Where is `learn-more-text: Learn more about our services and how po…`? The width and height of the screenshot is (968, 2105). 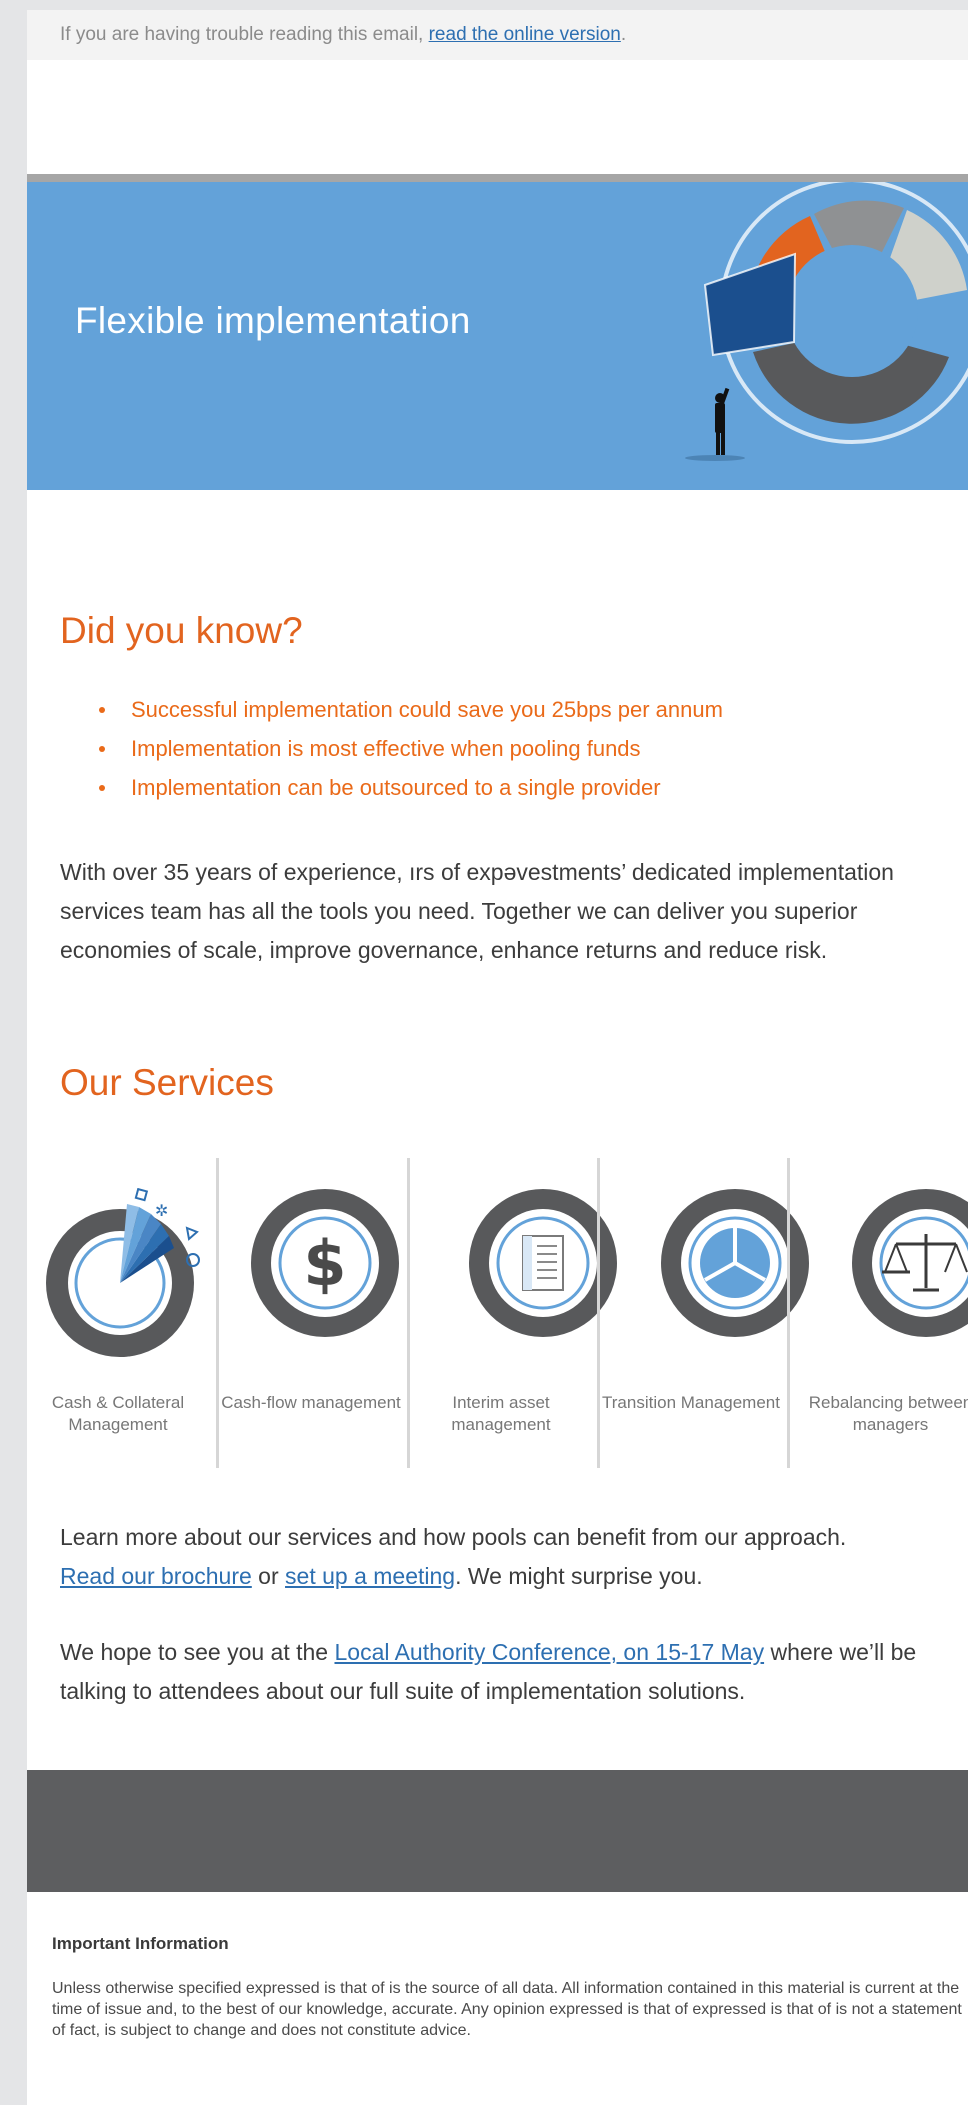
learn-more-text: Learn more about our services and how po… is located at coordinates (453, 1537).